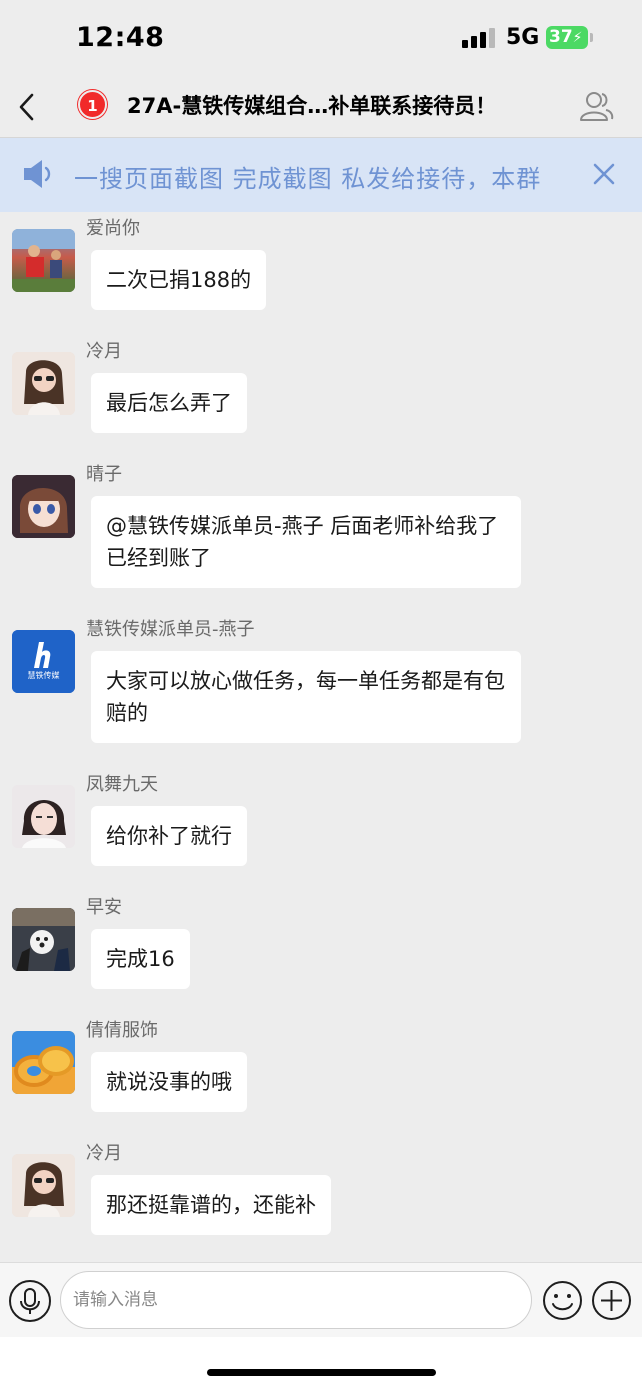 The width and height of the screenshot is (642, 1389). What do you see at coordinates (604, 174) in the screenshot?
I see `close-icon` at bounding box center [604, 174].